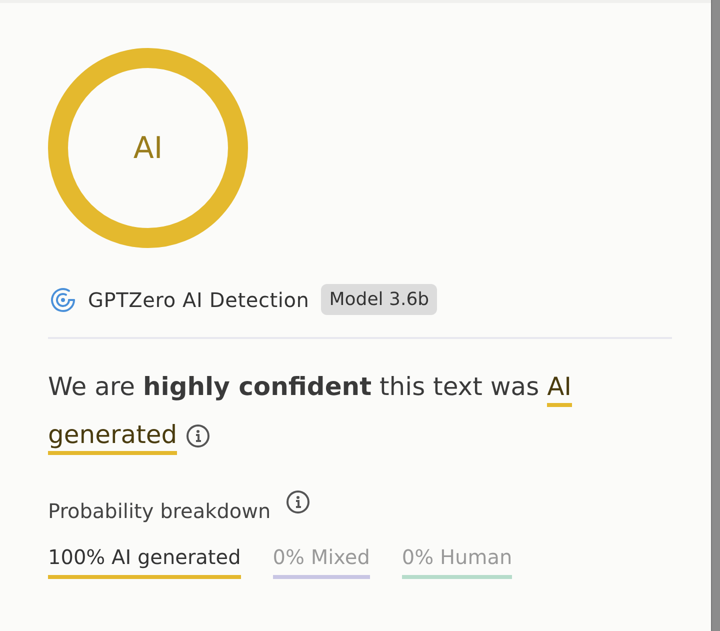 The image size is (720, 631). What do you see at coordinates (144, 562) in the screenshot?
I see `breakdown-tab: 100% AI generated` at bounding box center [144, 562].